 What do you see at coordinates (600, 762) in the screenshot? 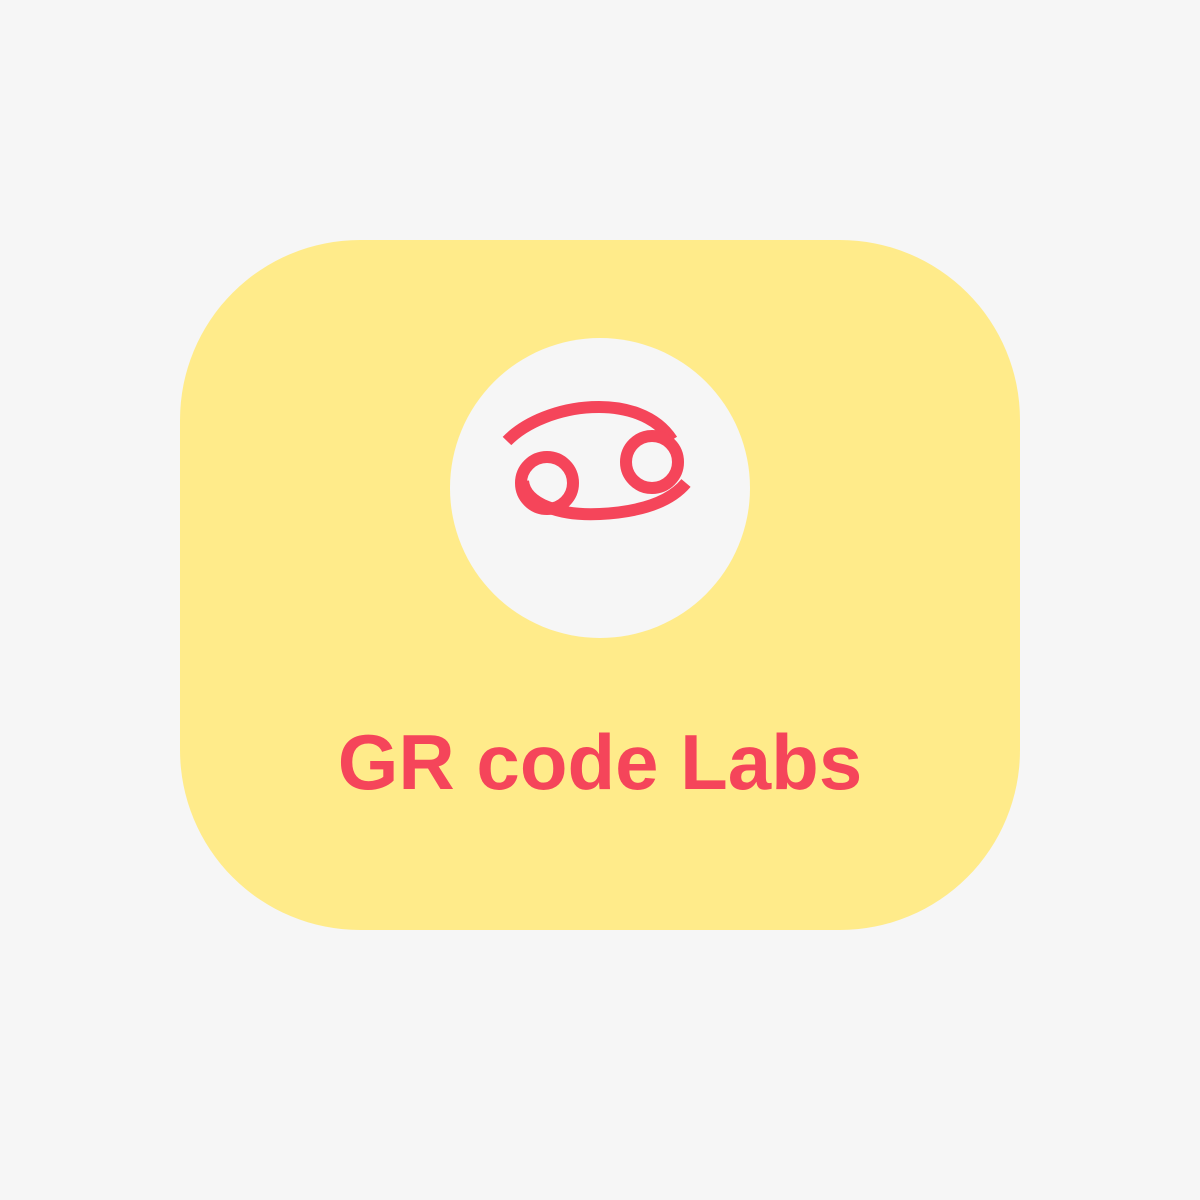
I see `brand-name: GR code Labs` at bounding box center [600, 762].